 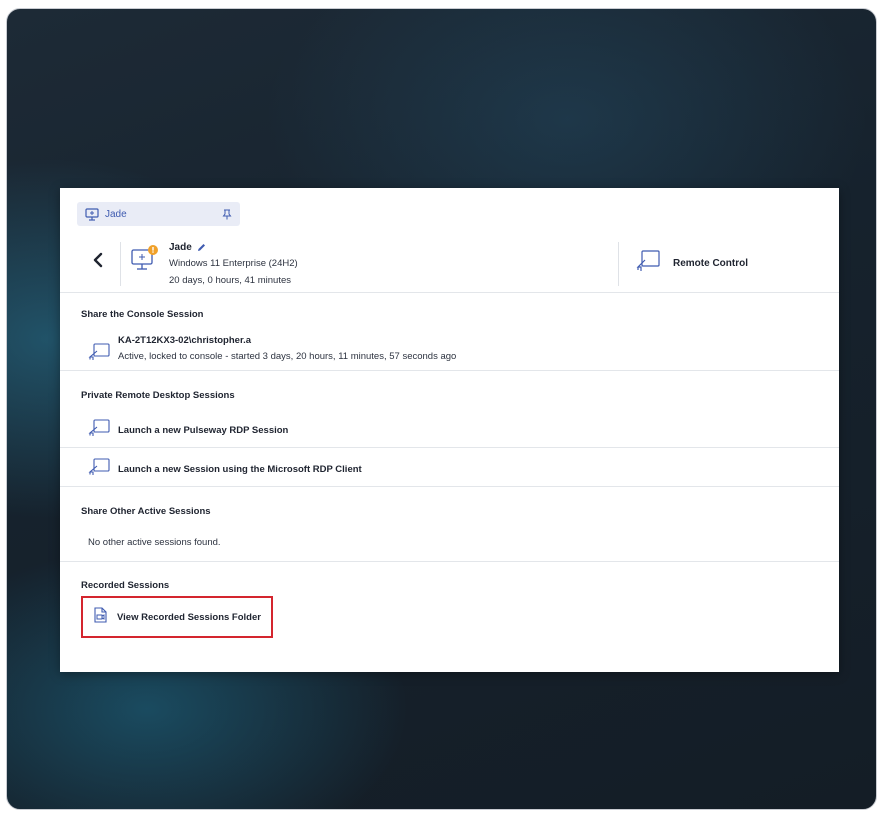 I want to click on device-os: Windows 11 Enterprise (24H2), so click(x=233, y=263).